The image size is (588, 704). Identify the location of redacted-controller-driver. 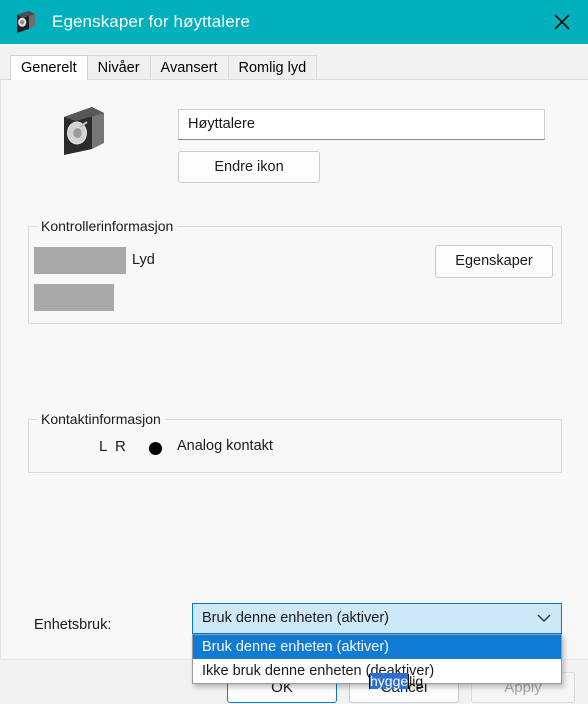
(74, 297).